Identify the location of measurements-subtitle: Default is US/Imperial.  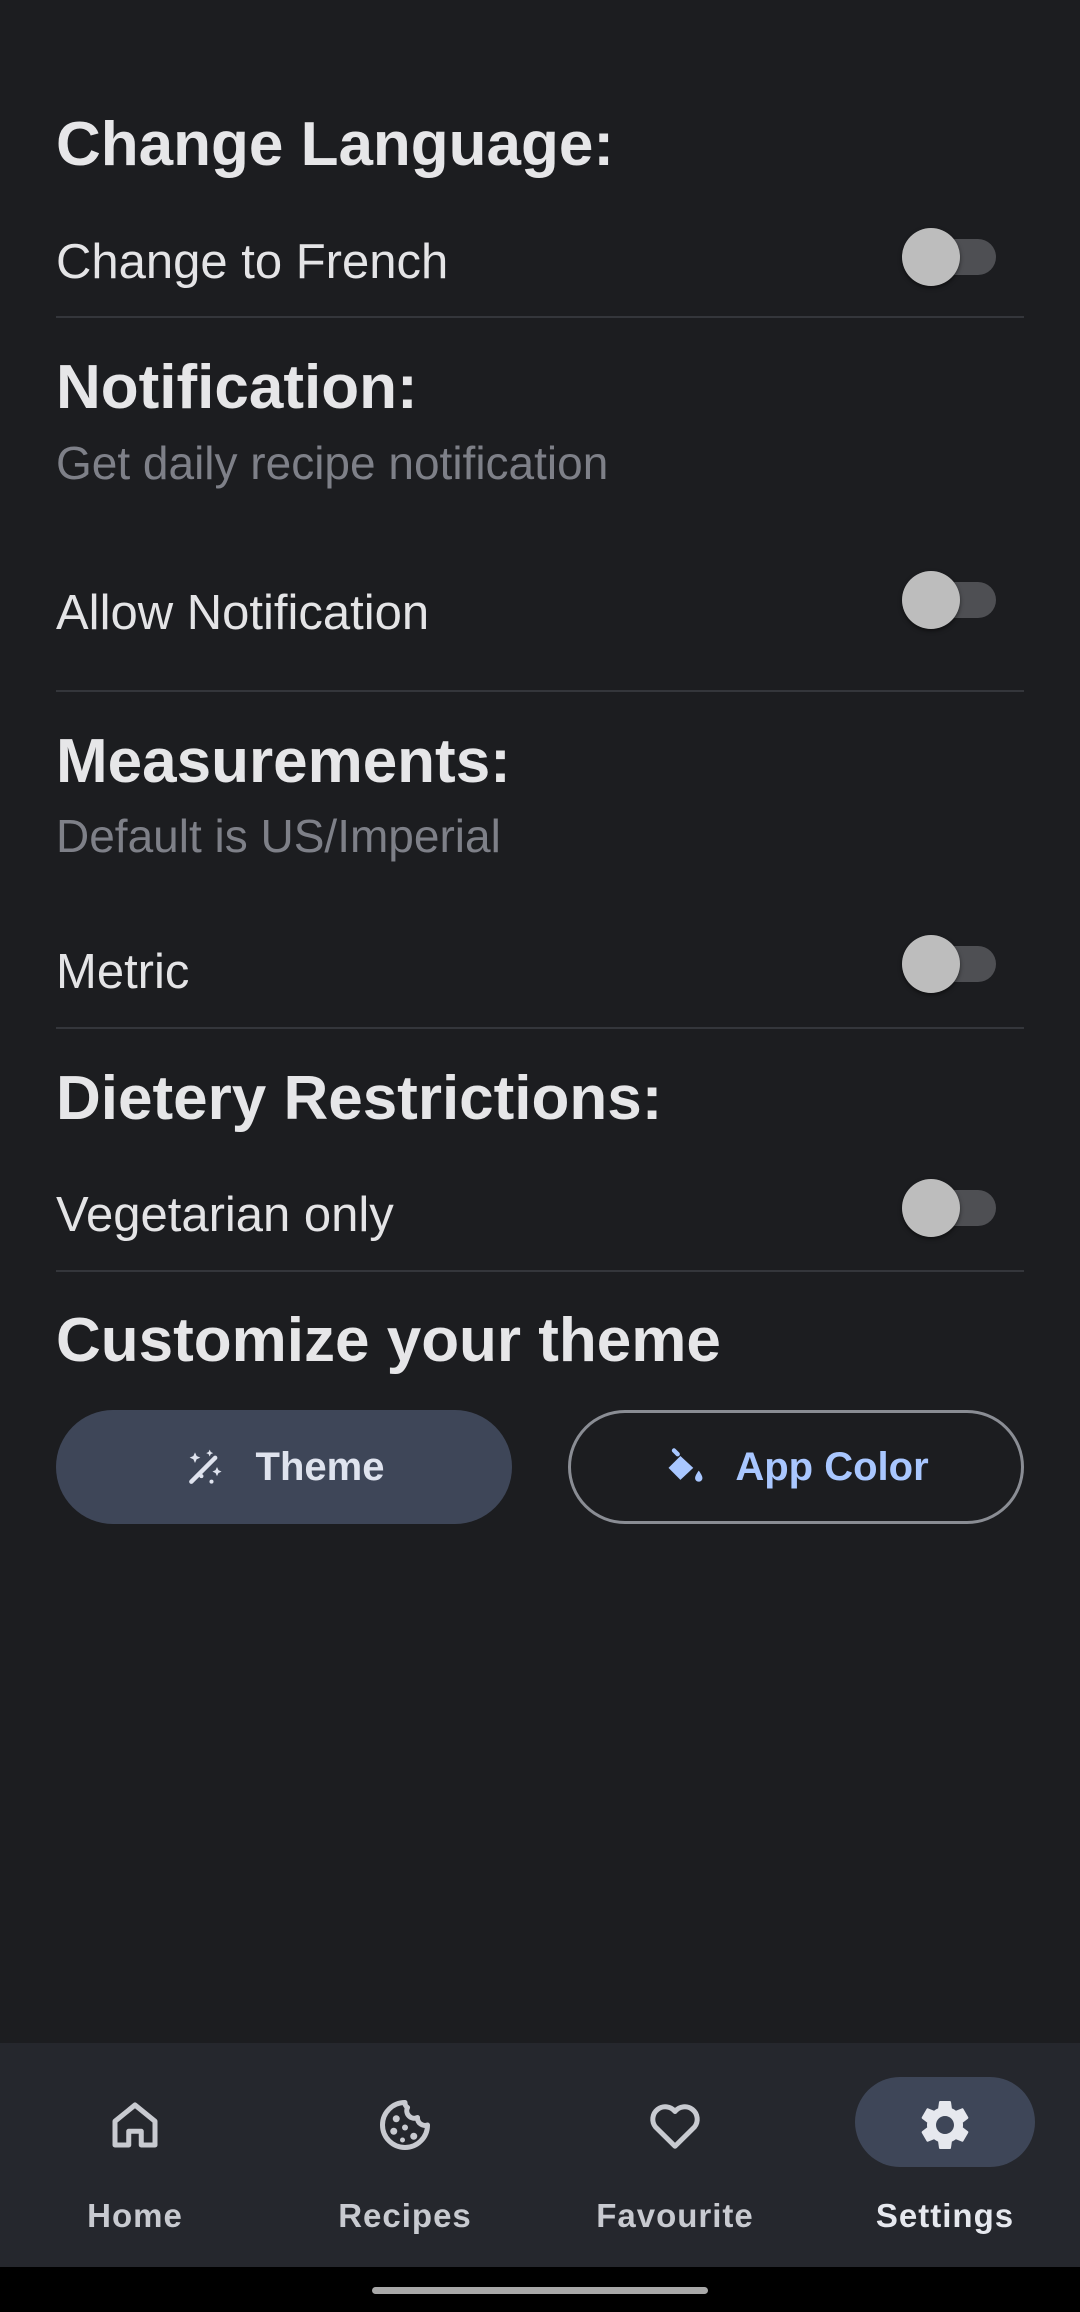
(278, 836).